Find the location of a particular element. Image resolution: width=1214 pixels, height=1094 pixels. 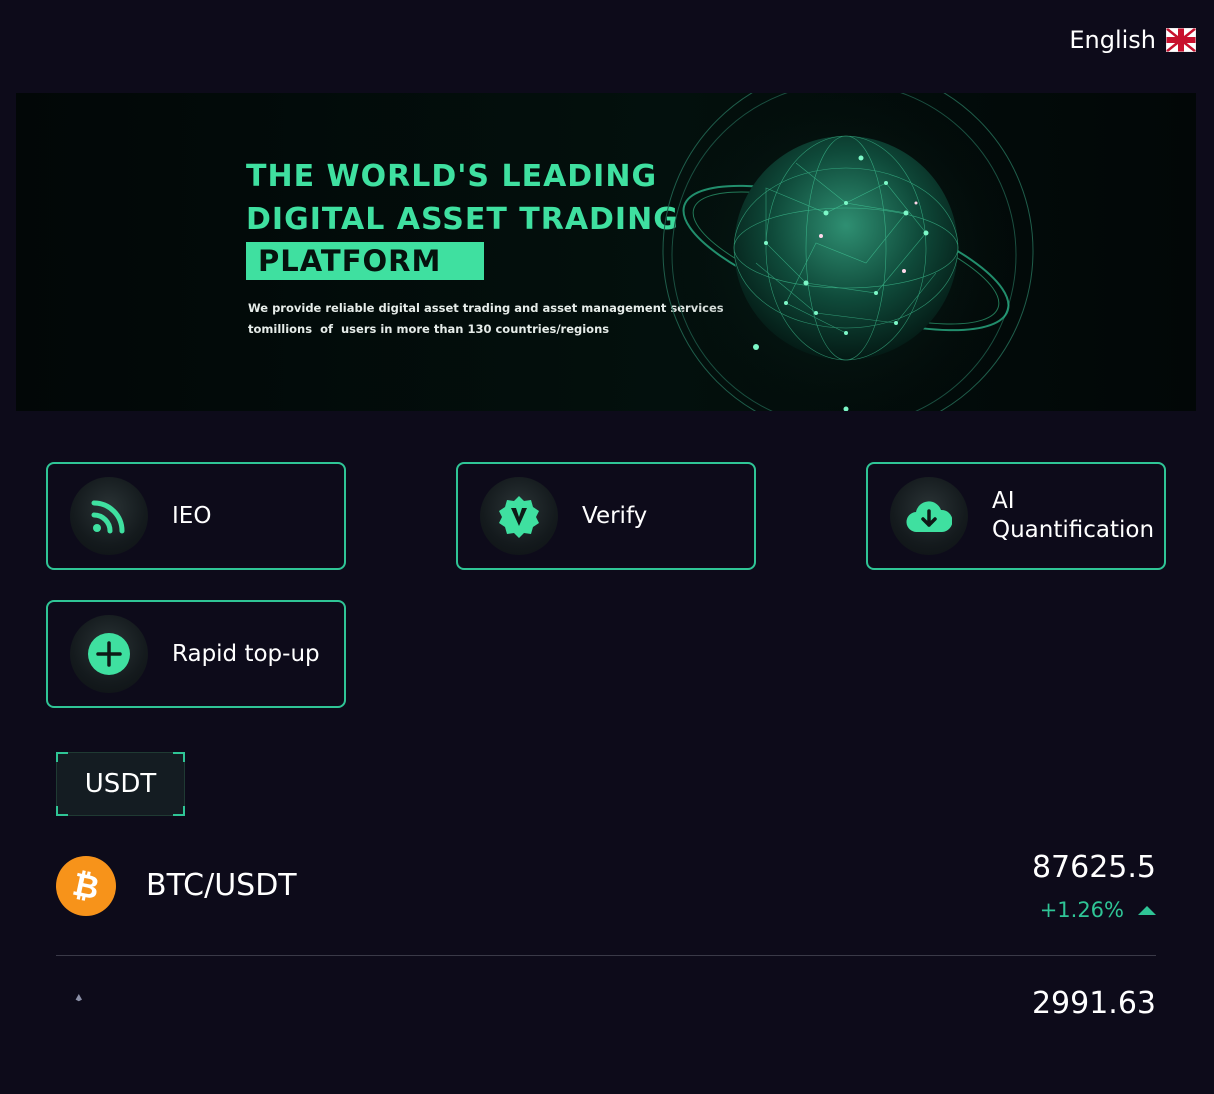

market-row-eth: 2991.63 is located at coordinates (606, 1040).